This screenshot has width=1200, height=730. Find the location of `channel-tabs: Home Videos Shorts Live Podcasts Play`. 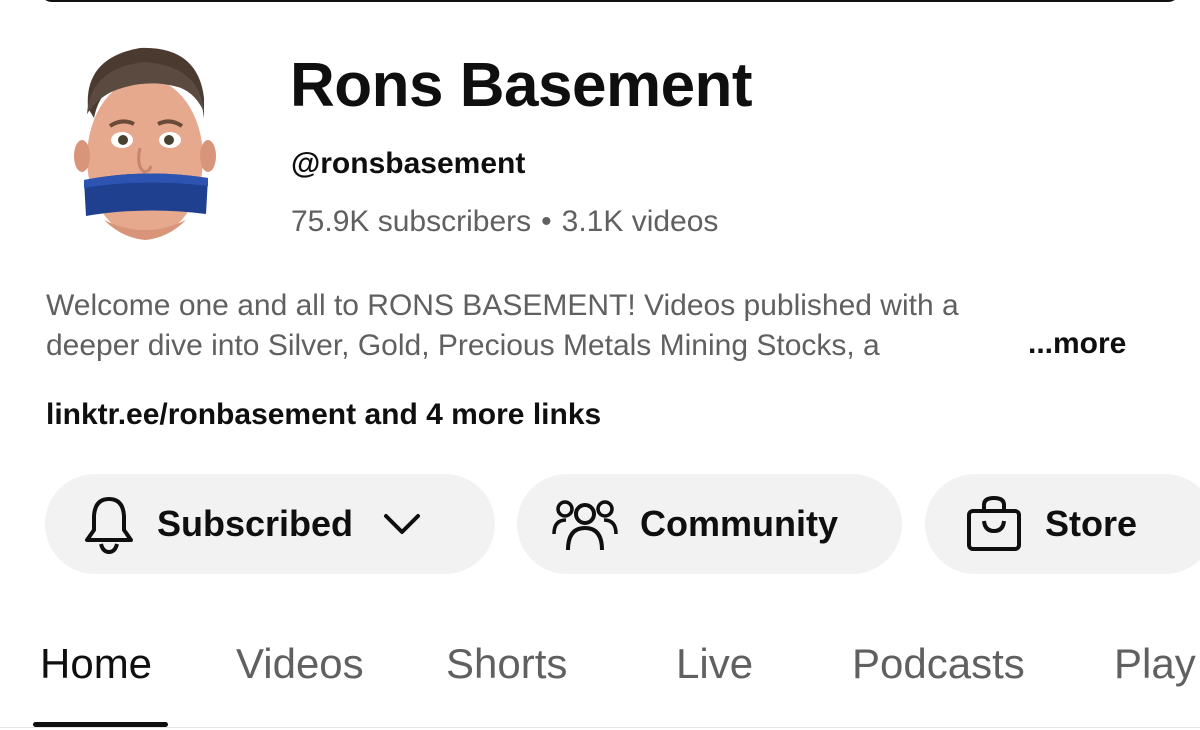

channel-tabs: Home Videos Shorts Live Podcasts Play is located at coordinates (600, 680).